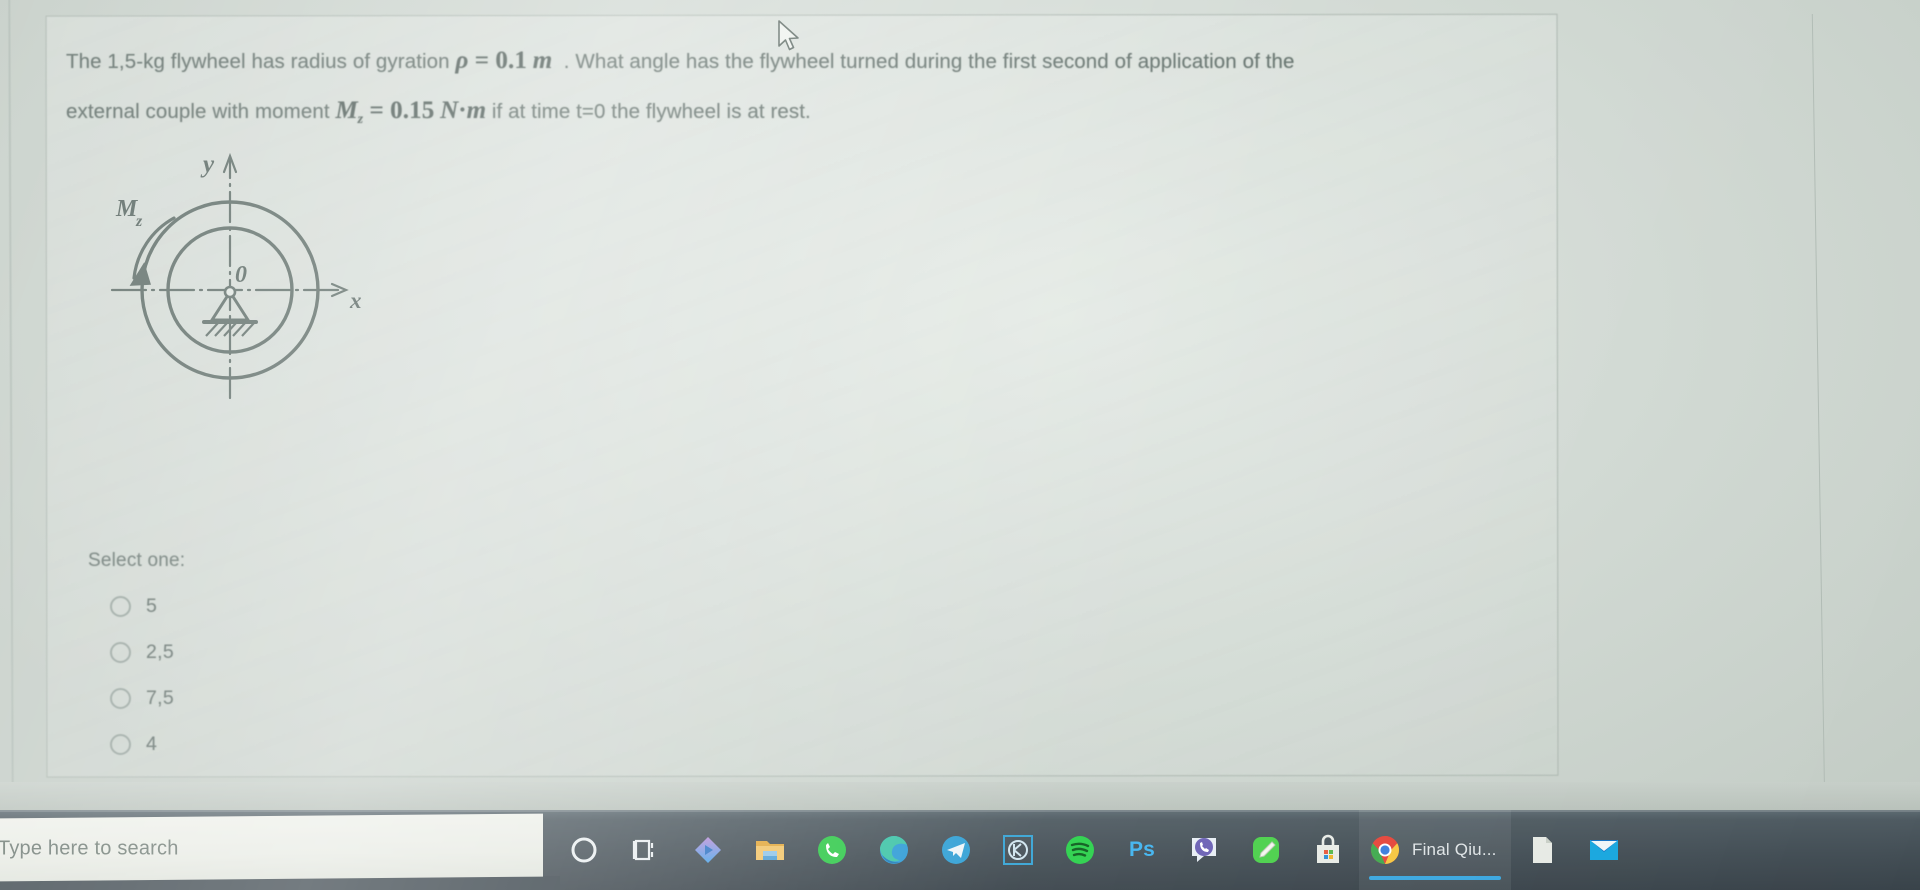 This screenshot has height=890, width=1920. I want to click on kmplayer-icon, so click(1018, 850).